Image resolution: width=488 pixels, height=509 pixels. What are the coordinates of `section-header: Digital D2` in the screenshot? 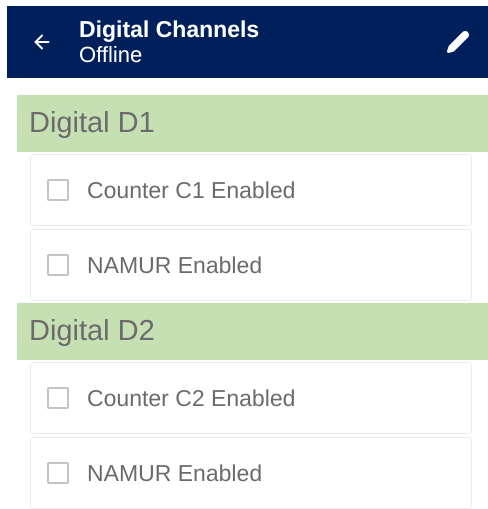 It's located at (252, 331).